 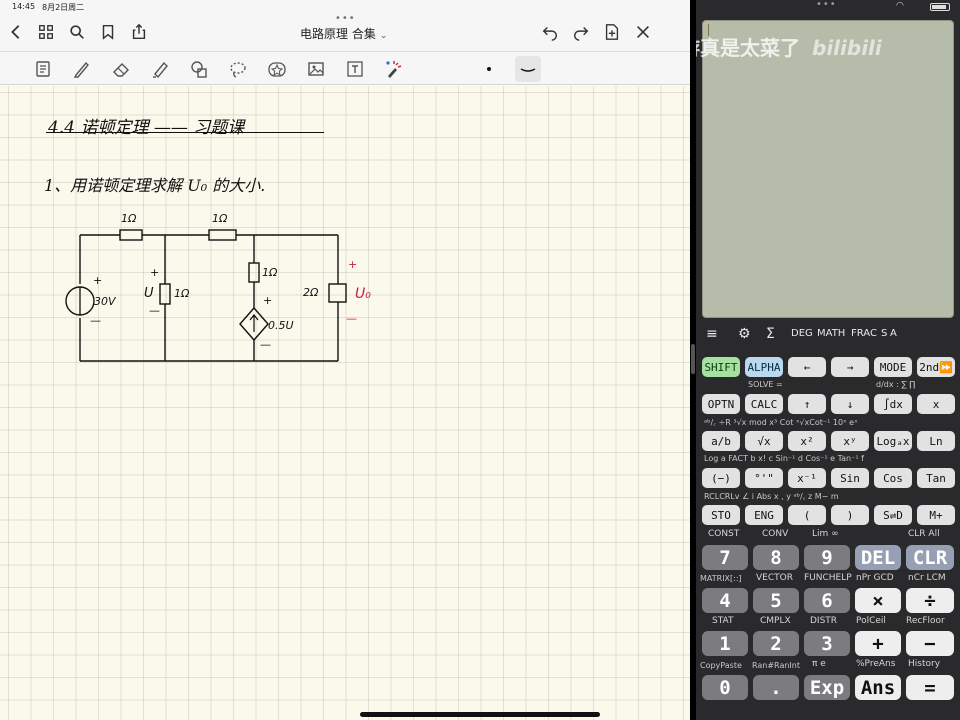 What do you see at coordinates (612, 33) in the screenshot?
I see `add-page-icon` at bounding box center [612, 33].